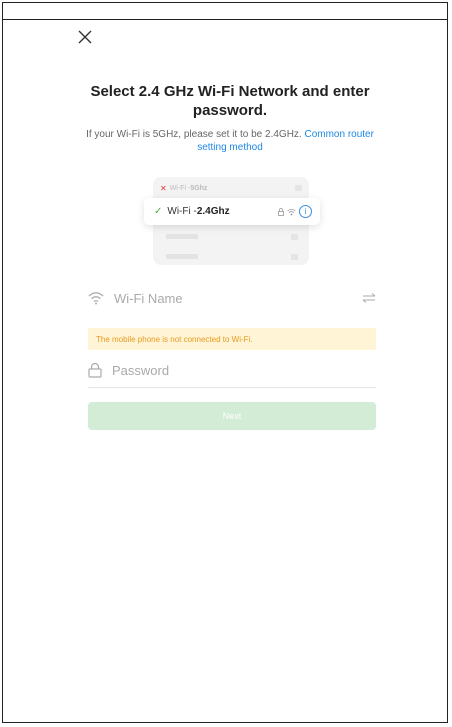 The image size is (452, 727). I want to click on close-button, so click(88, 40).